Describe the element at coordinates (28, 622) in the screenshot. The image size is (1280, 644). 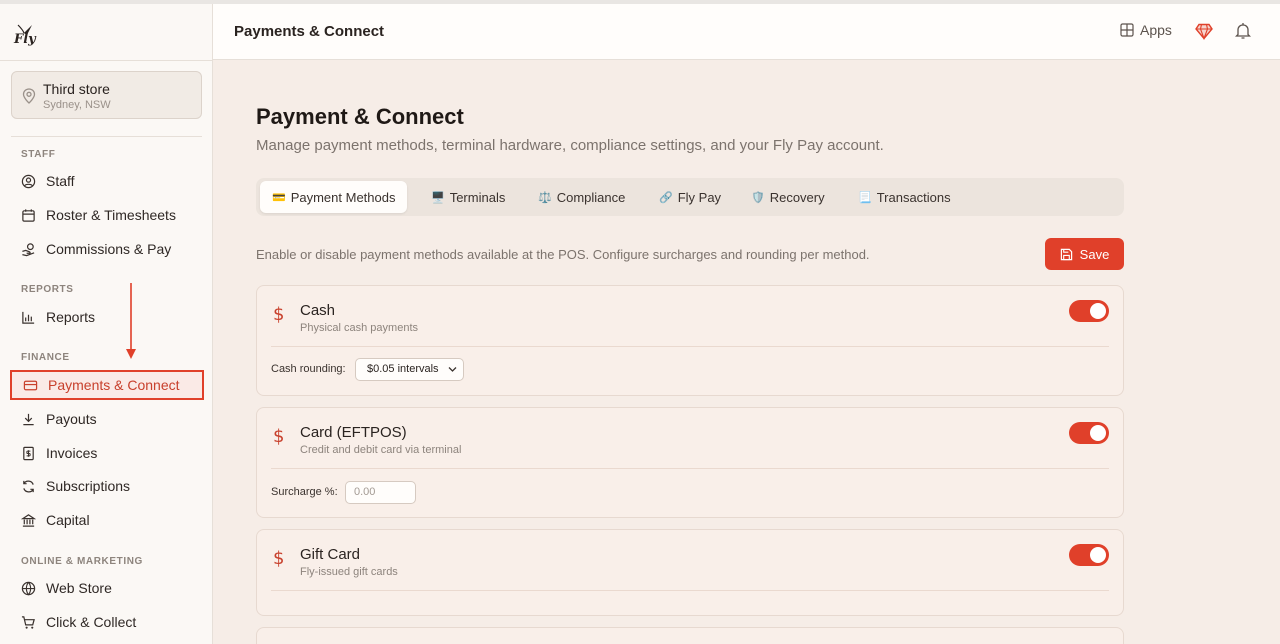
I see `cart-icon` at that location.